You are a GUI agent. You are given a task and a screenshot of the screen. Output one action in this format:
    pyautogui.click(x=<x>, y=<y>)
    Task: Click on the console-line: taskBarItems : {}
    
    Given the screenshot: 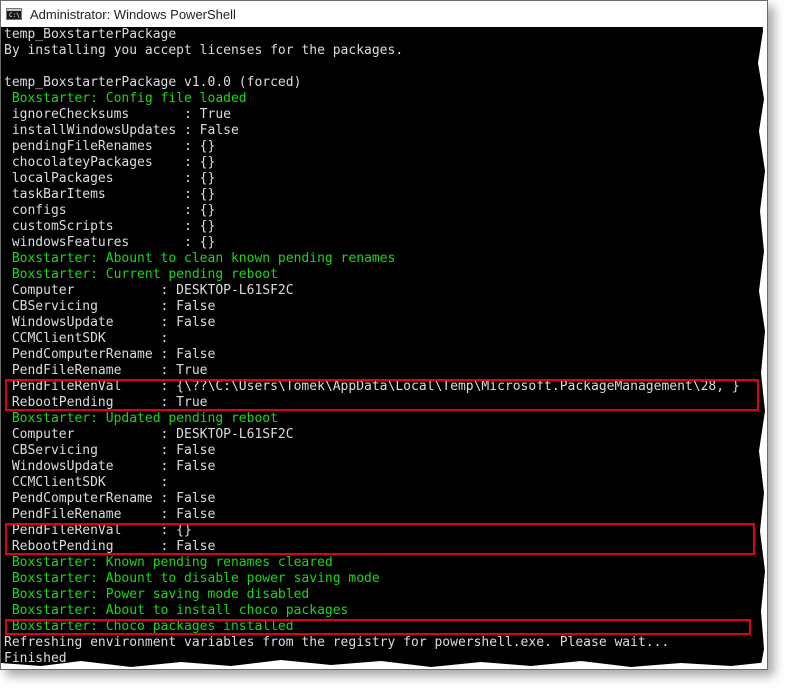 What is the action you would take?
    pyautogui.click(x=110, y=194)
    